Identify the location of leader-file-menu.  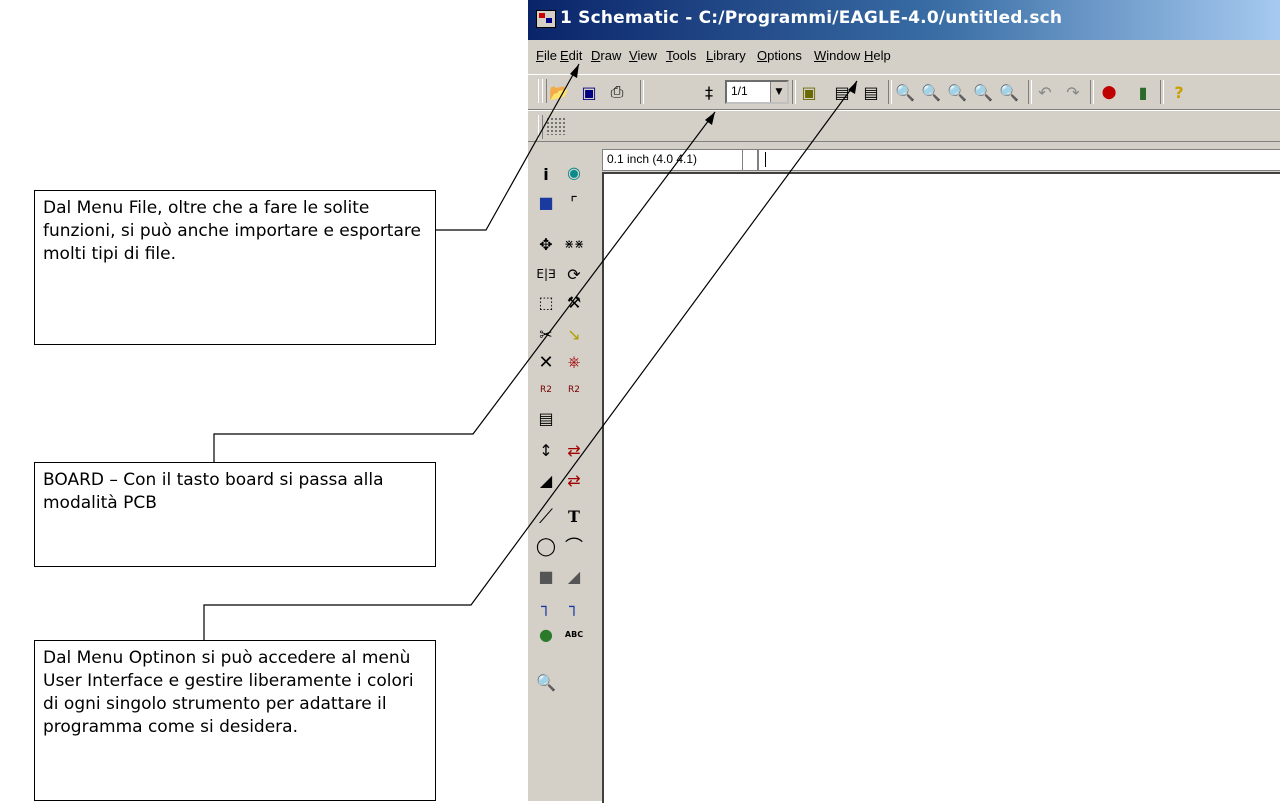
(508, 147).